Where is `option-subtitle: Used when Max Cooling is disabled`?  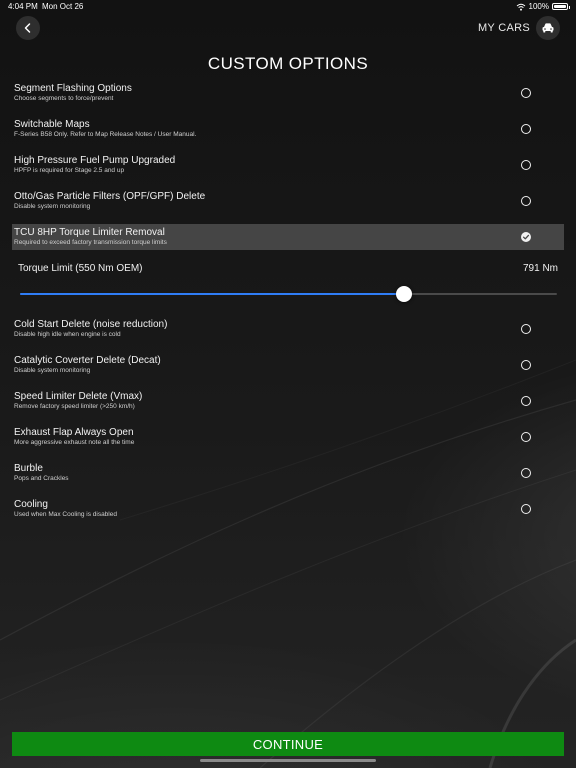 option-subtitle: Used when Max Cooling is disabled is located at coordinates (65, 514).